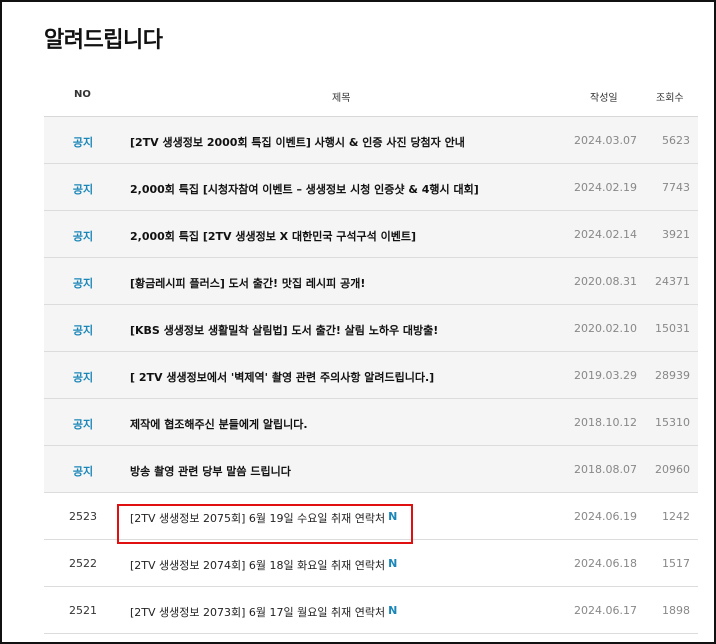 This screenshot has height=644, width=716. Describe the element at coordinates (210, 471) in the screenshot. I see `post-title-link: 방송 촬영 관련 당부 말씀 드립니다` at that location.